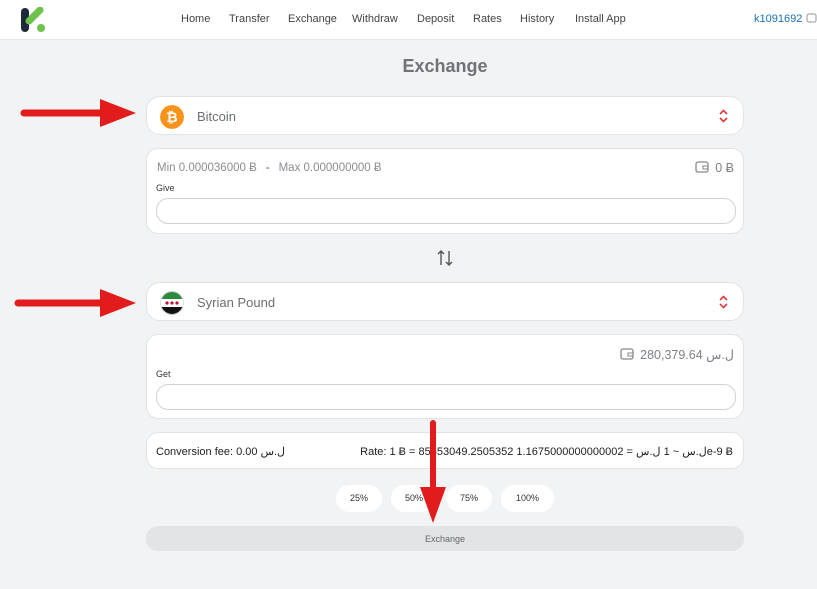  What do you see at coordinates (537, 19) in the screenshot?
I see `nav-history: History` at bounding box center [537, 19].